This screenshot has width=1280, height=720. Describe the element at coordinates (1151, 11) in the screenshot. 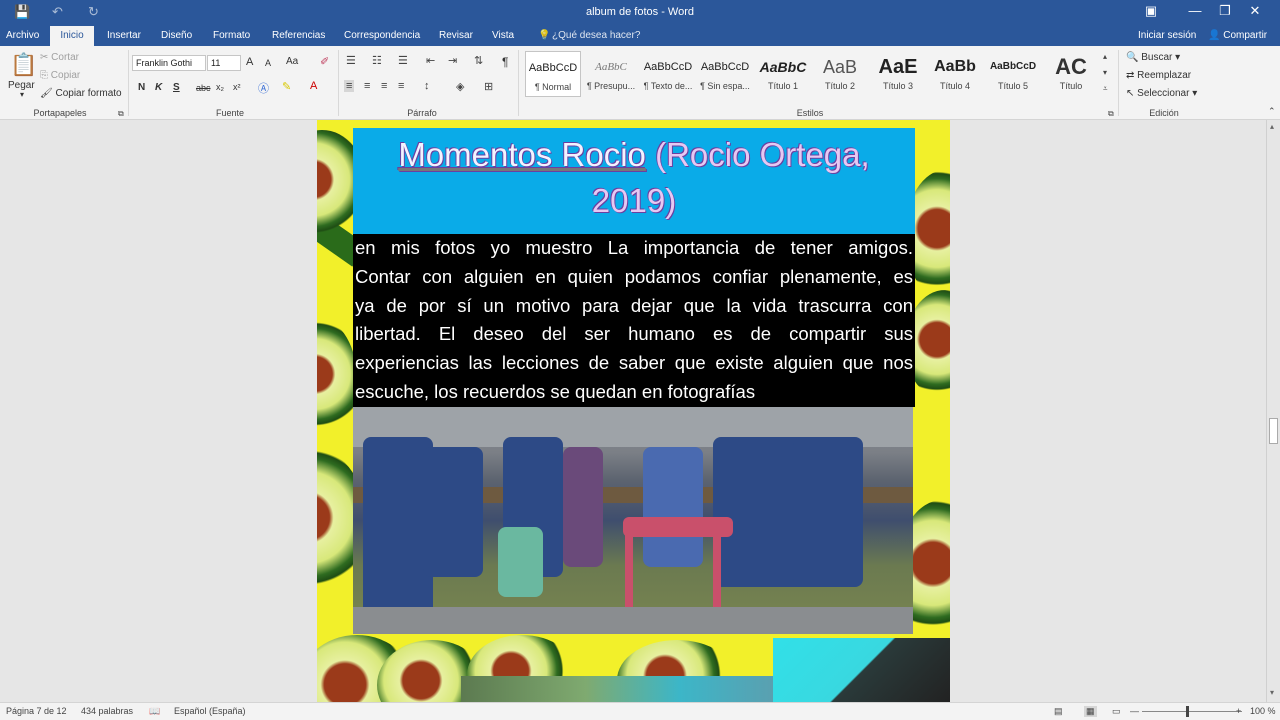

I see `ribbon-display-options-button: ▣` at that location.